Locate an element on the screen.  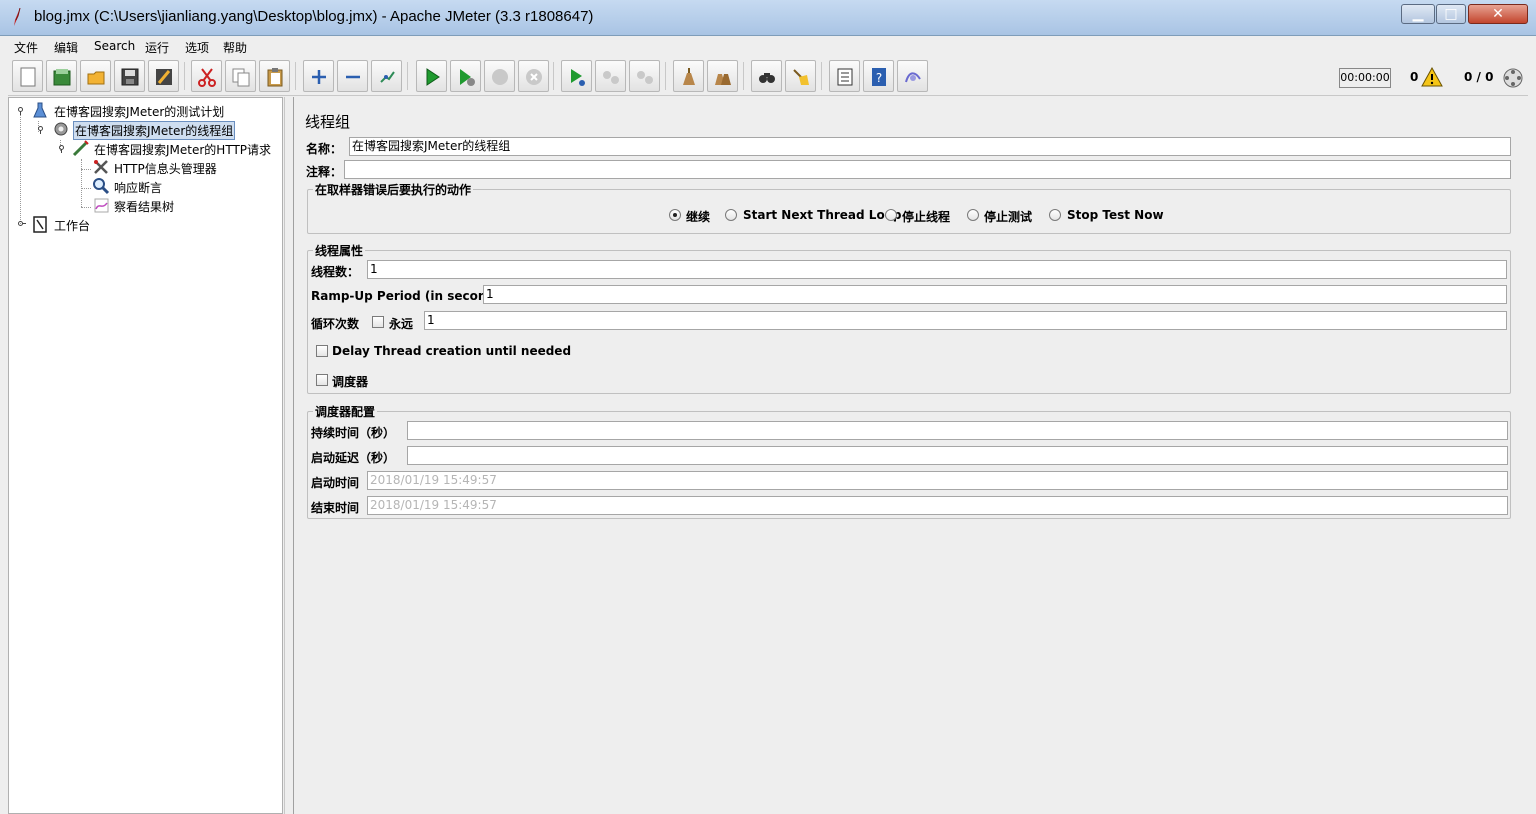
radio-continue is located at coordinates (675, 215).